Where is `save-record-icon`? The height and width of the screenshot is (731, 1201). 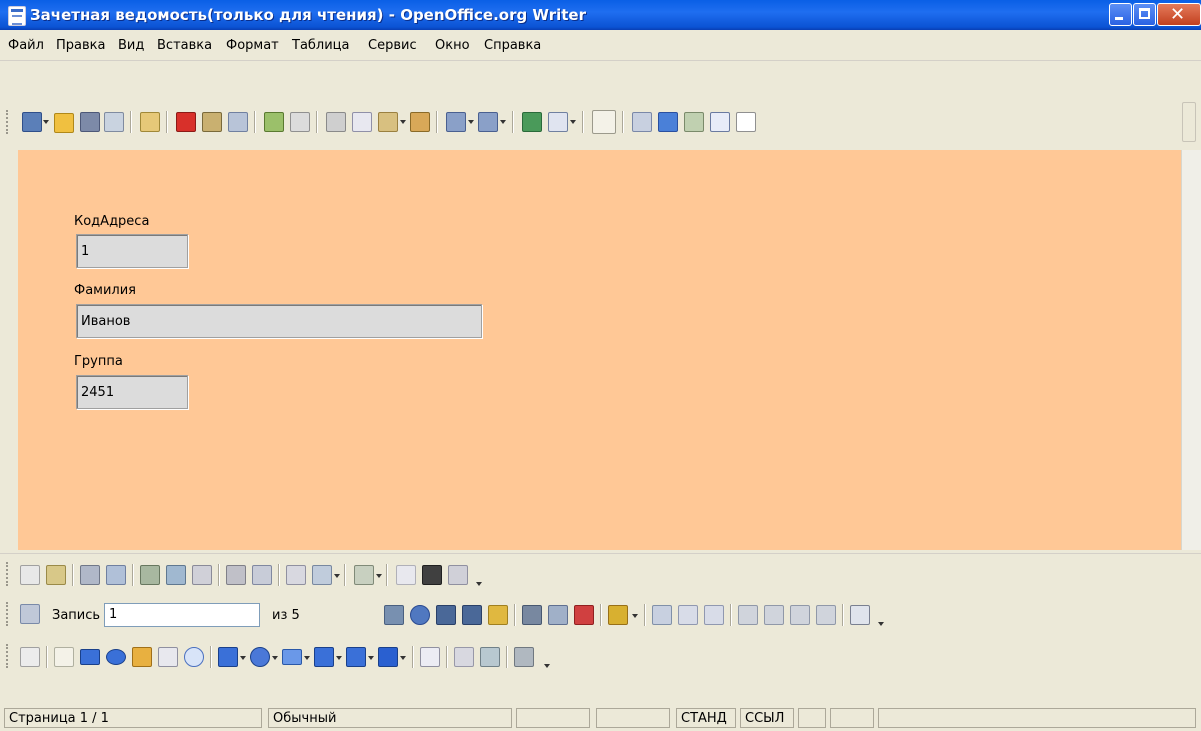
save-record-icon is located at coordinates (532, 615).